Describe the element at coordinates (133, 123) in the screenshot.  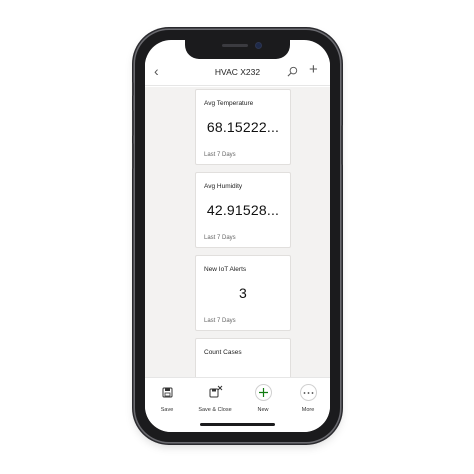
I see `volume-up-button` at that location.